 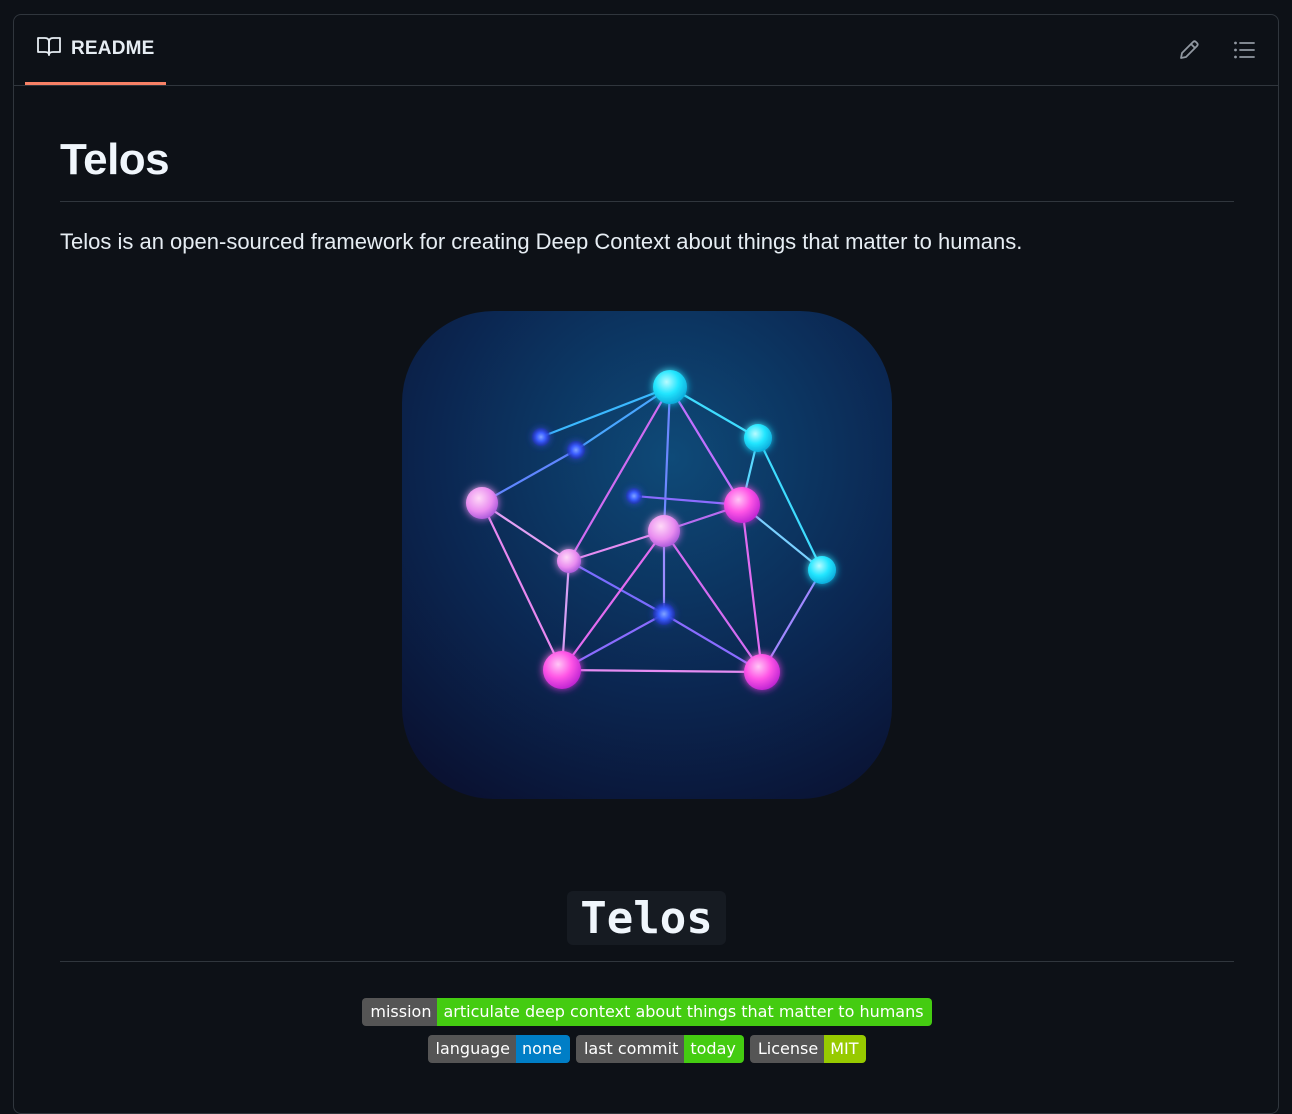 What do you see at coordinates (49, 48) in the screenshot?
I see `book-icon` at bounding box center [49, 48].